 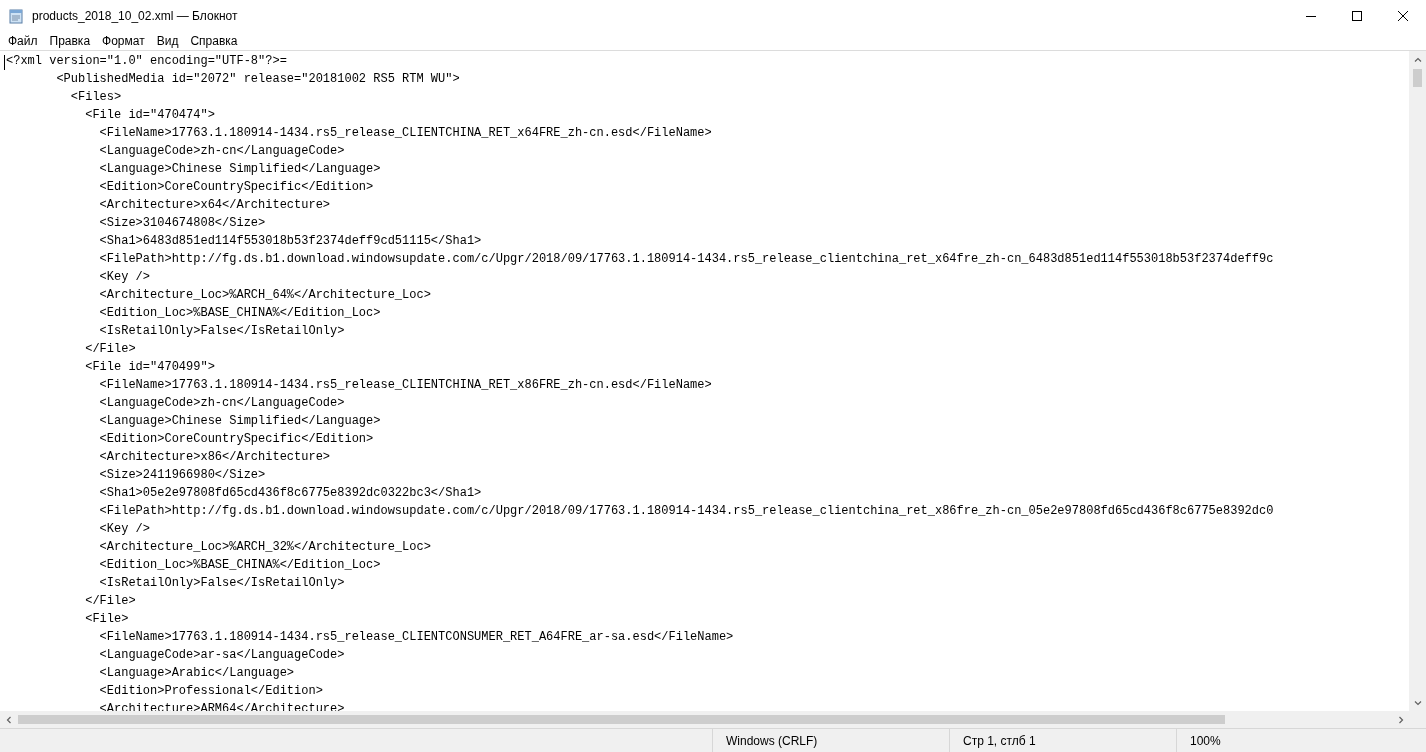 What do you see at coordinates (95, 97) in the screenshot?
I see `text-line: <Files>` at bounding box center [95, 97].